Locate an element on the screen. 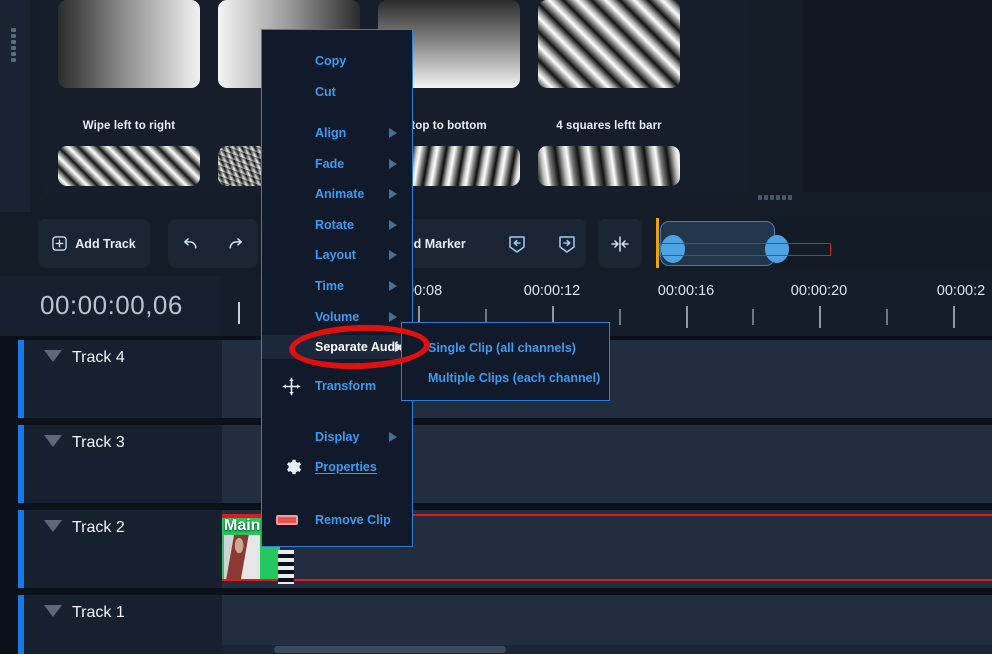  track-header-4: Track 4 is located at coordinates (123, 379).